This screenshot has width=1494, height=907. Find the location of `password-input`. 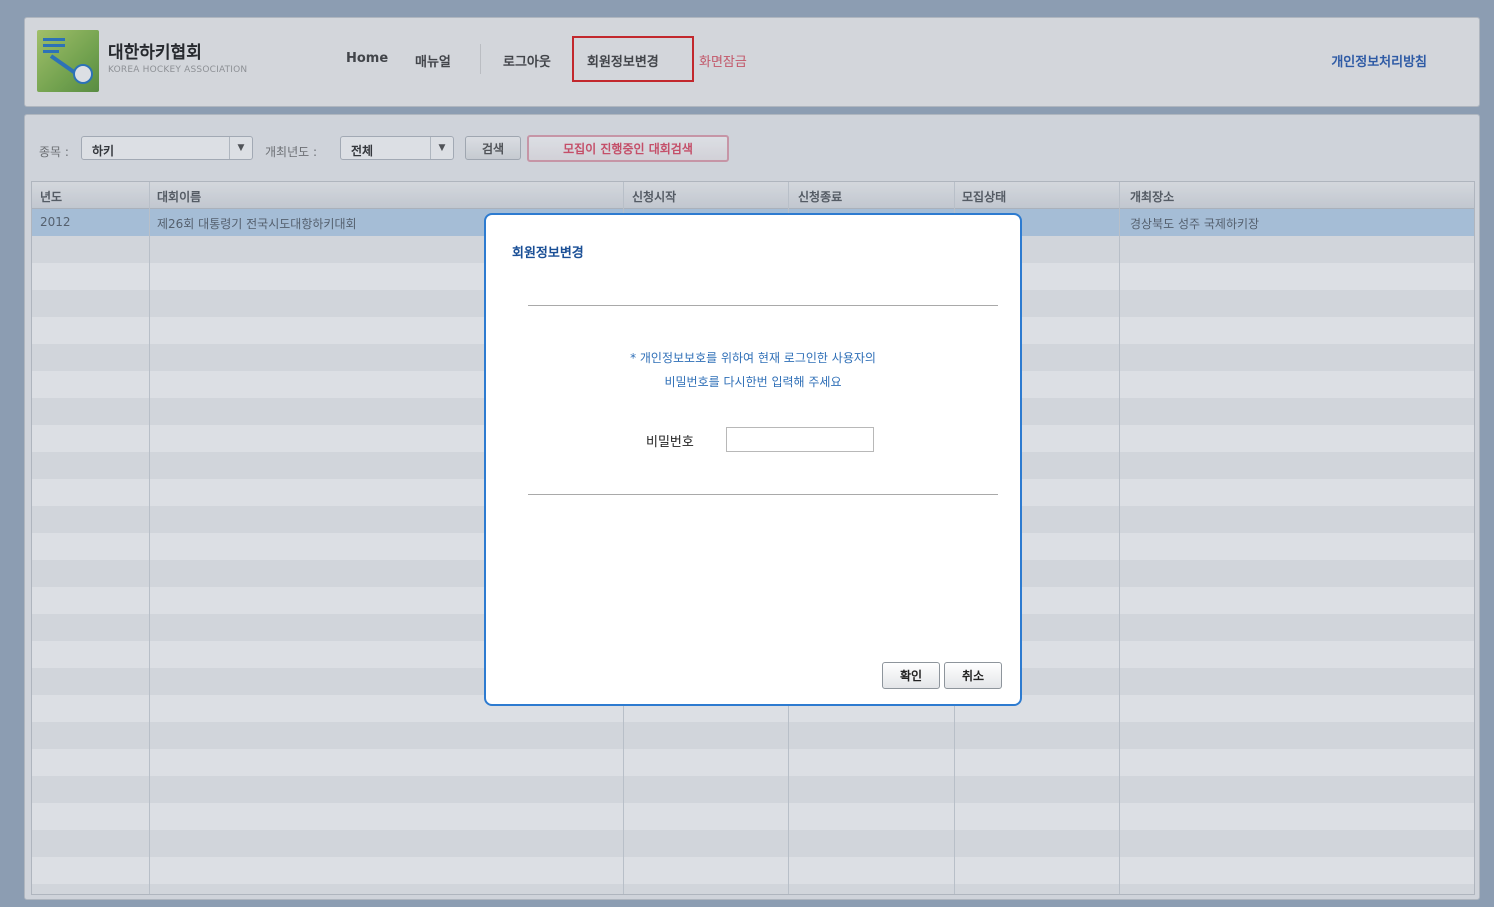

password-input is located at coordinates (800, 439).